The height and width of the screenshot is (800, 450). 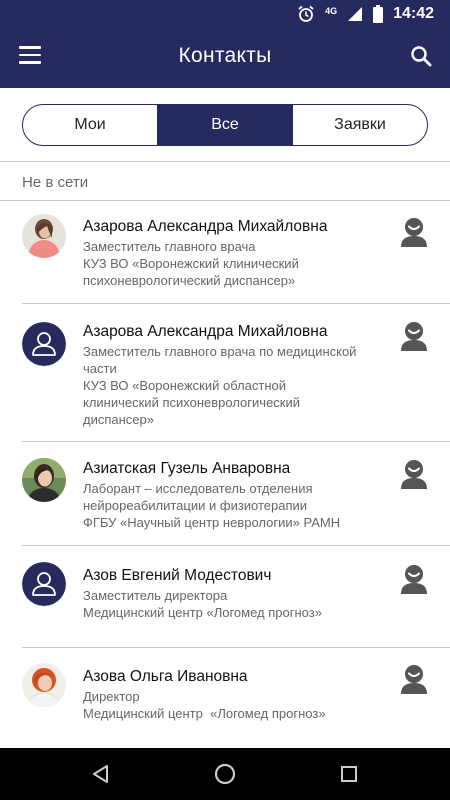 I want to click on status-bar: 4G 14:42, so click(x=225, y=14).